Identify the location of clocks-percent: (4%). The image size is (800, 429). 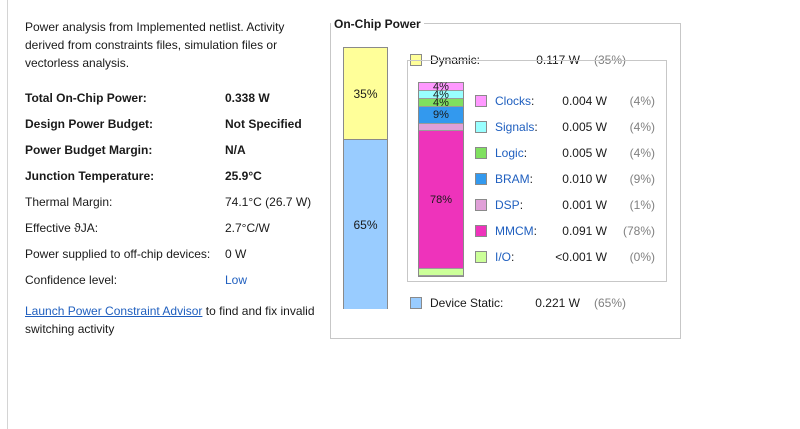
(642, 101).